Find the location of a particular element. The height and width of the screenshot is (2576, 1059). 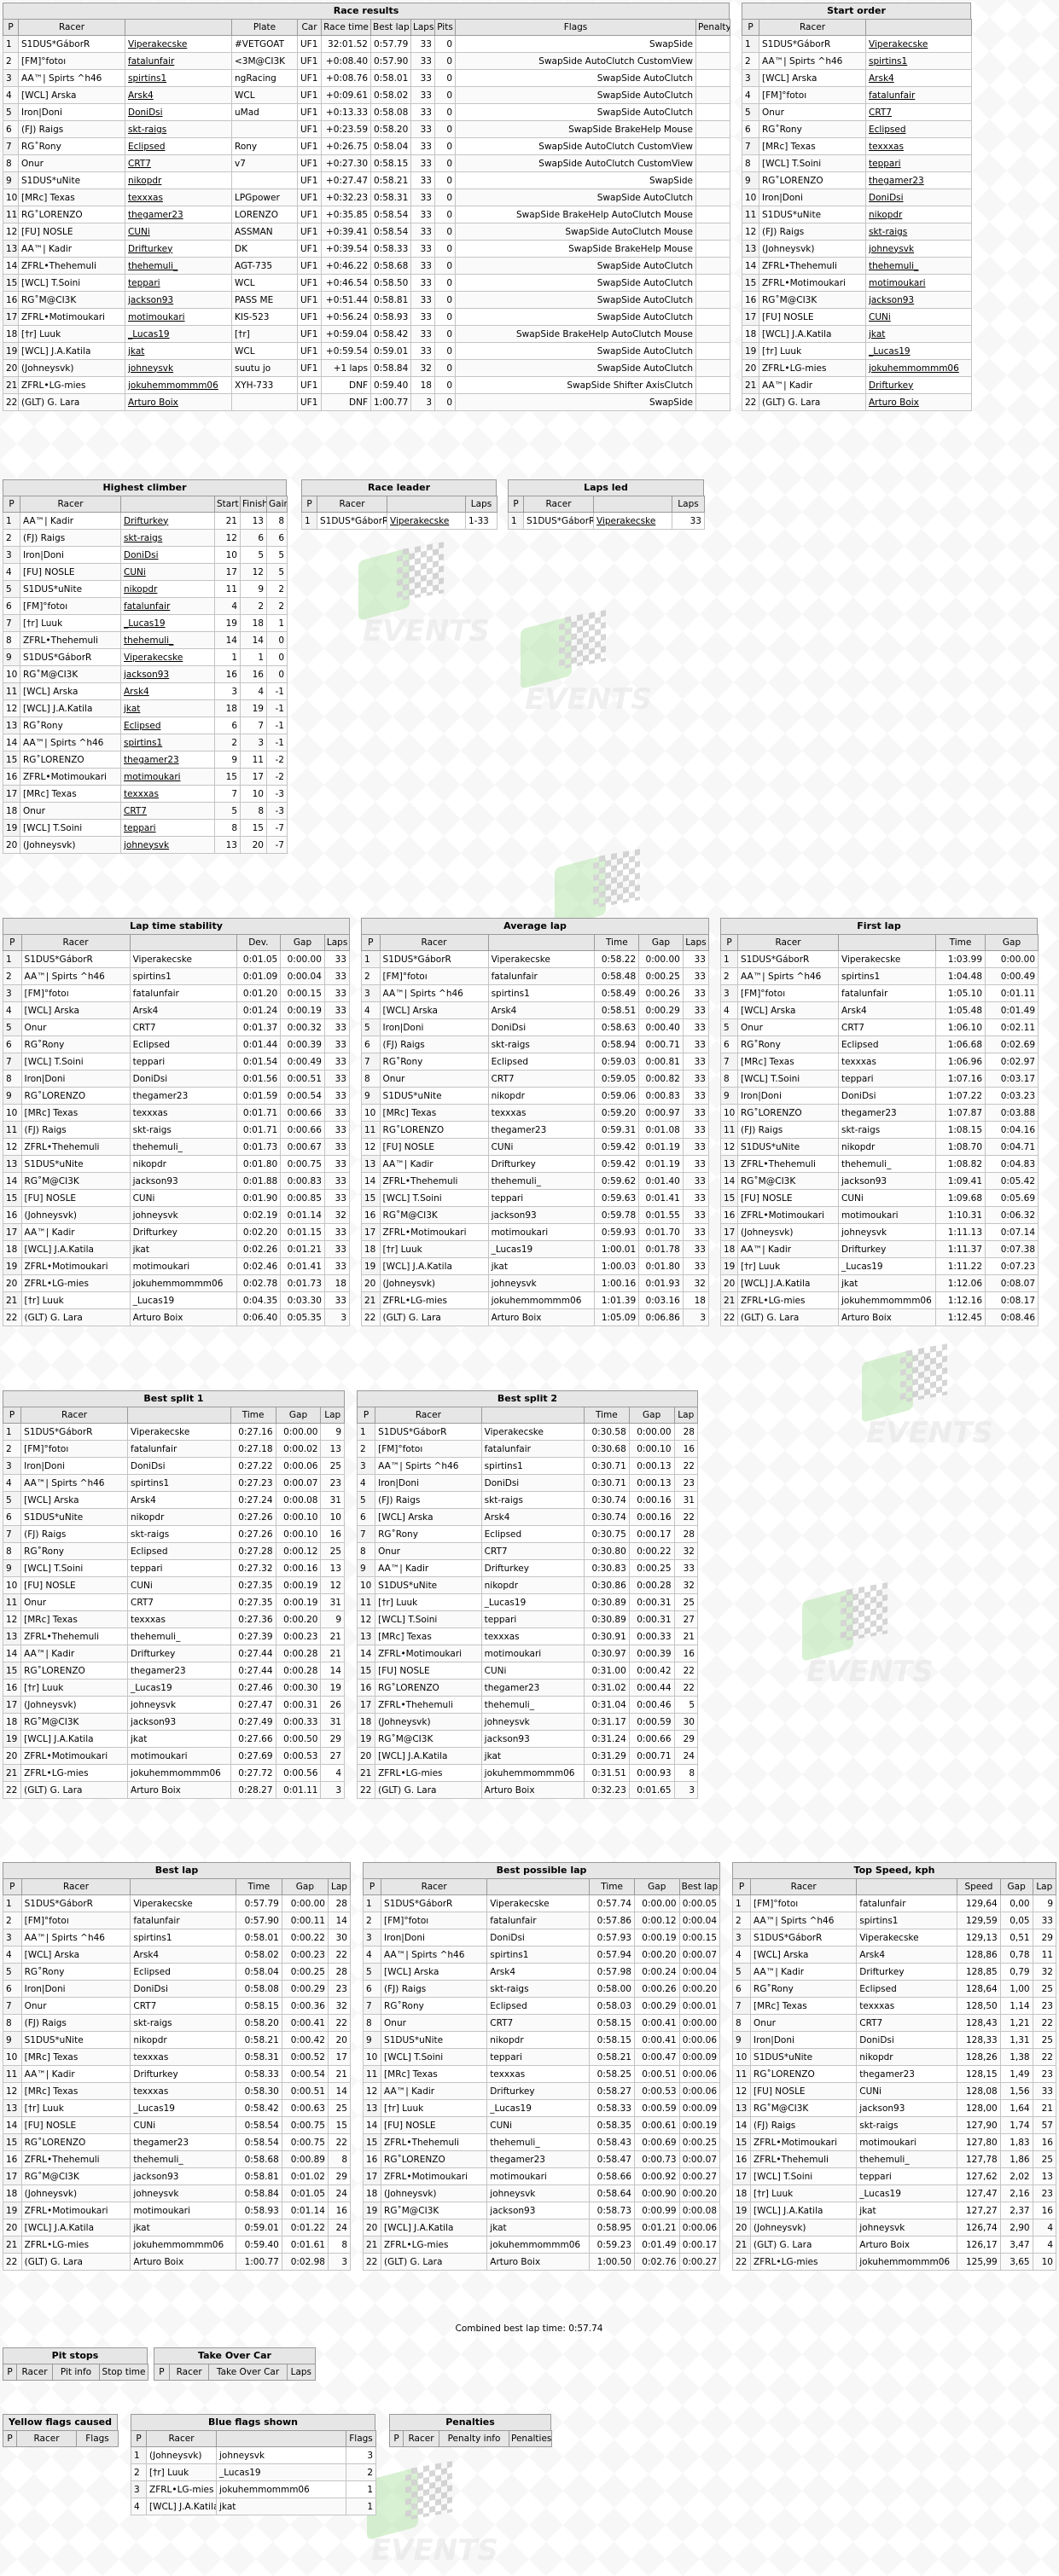

table-cell: 127,62 is located at coordinates (979, 2176).